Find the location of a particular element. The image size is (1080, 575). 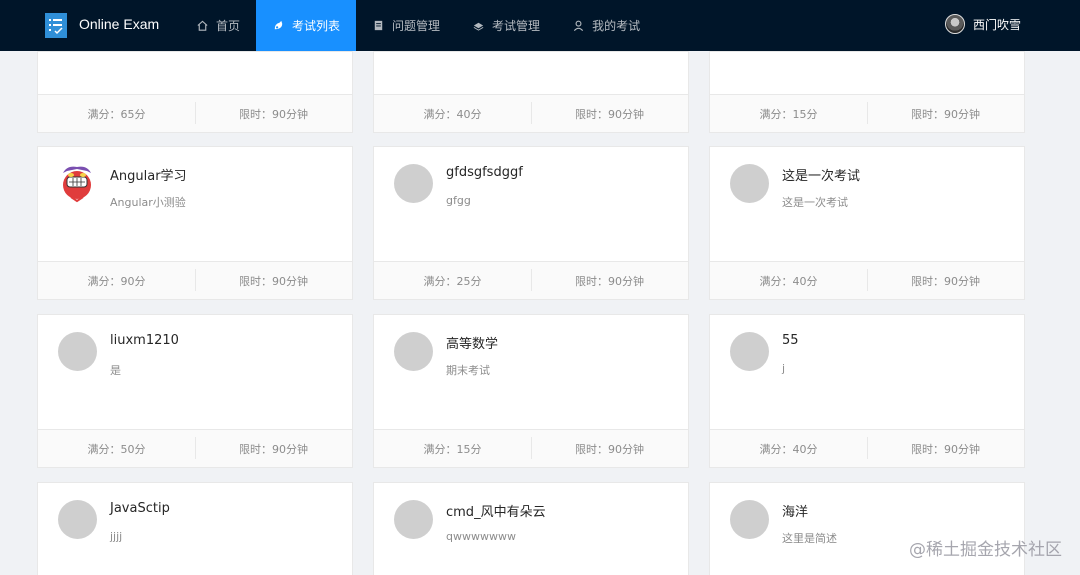

card-body: JavaSctip jjjj is located at coordinates (195, 529).